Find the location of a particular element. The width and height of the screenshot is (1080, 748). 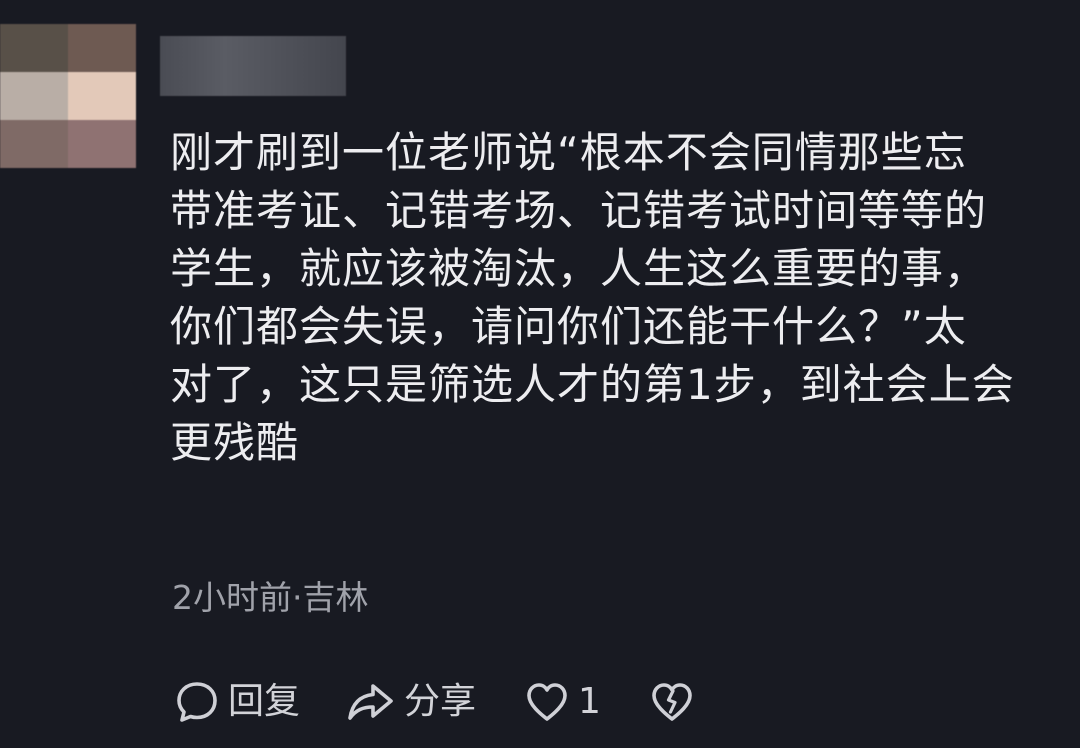

heart-icon is located at coordinates (547, 702).